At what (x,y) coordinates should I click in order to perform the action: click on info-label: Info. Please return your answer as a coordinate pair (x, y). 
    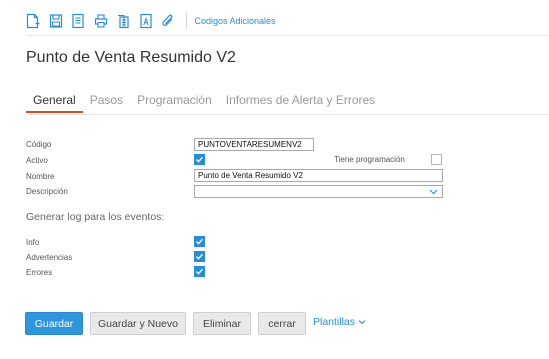
    Looking at the image, I should click on (33, 242).